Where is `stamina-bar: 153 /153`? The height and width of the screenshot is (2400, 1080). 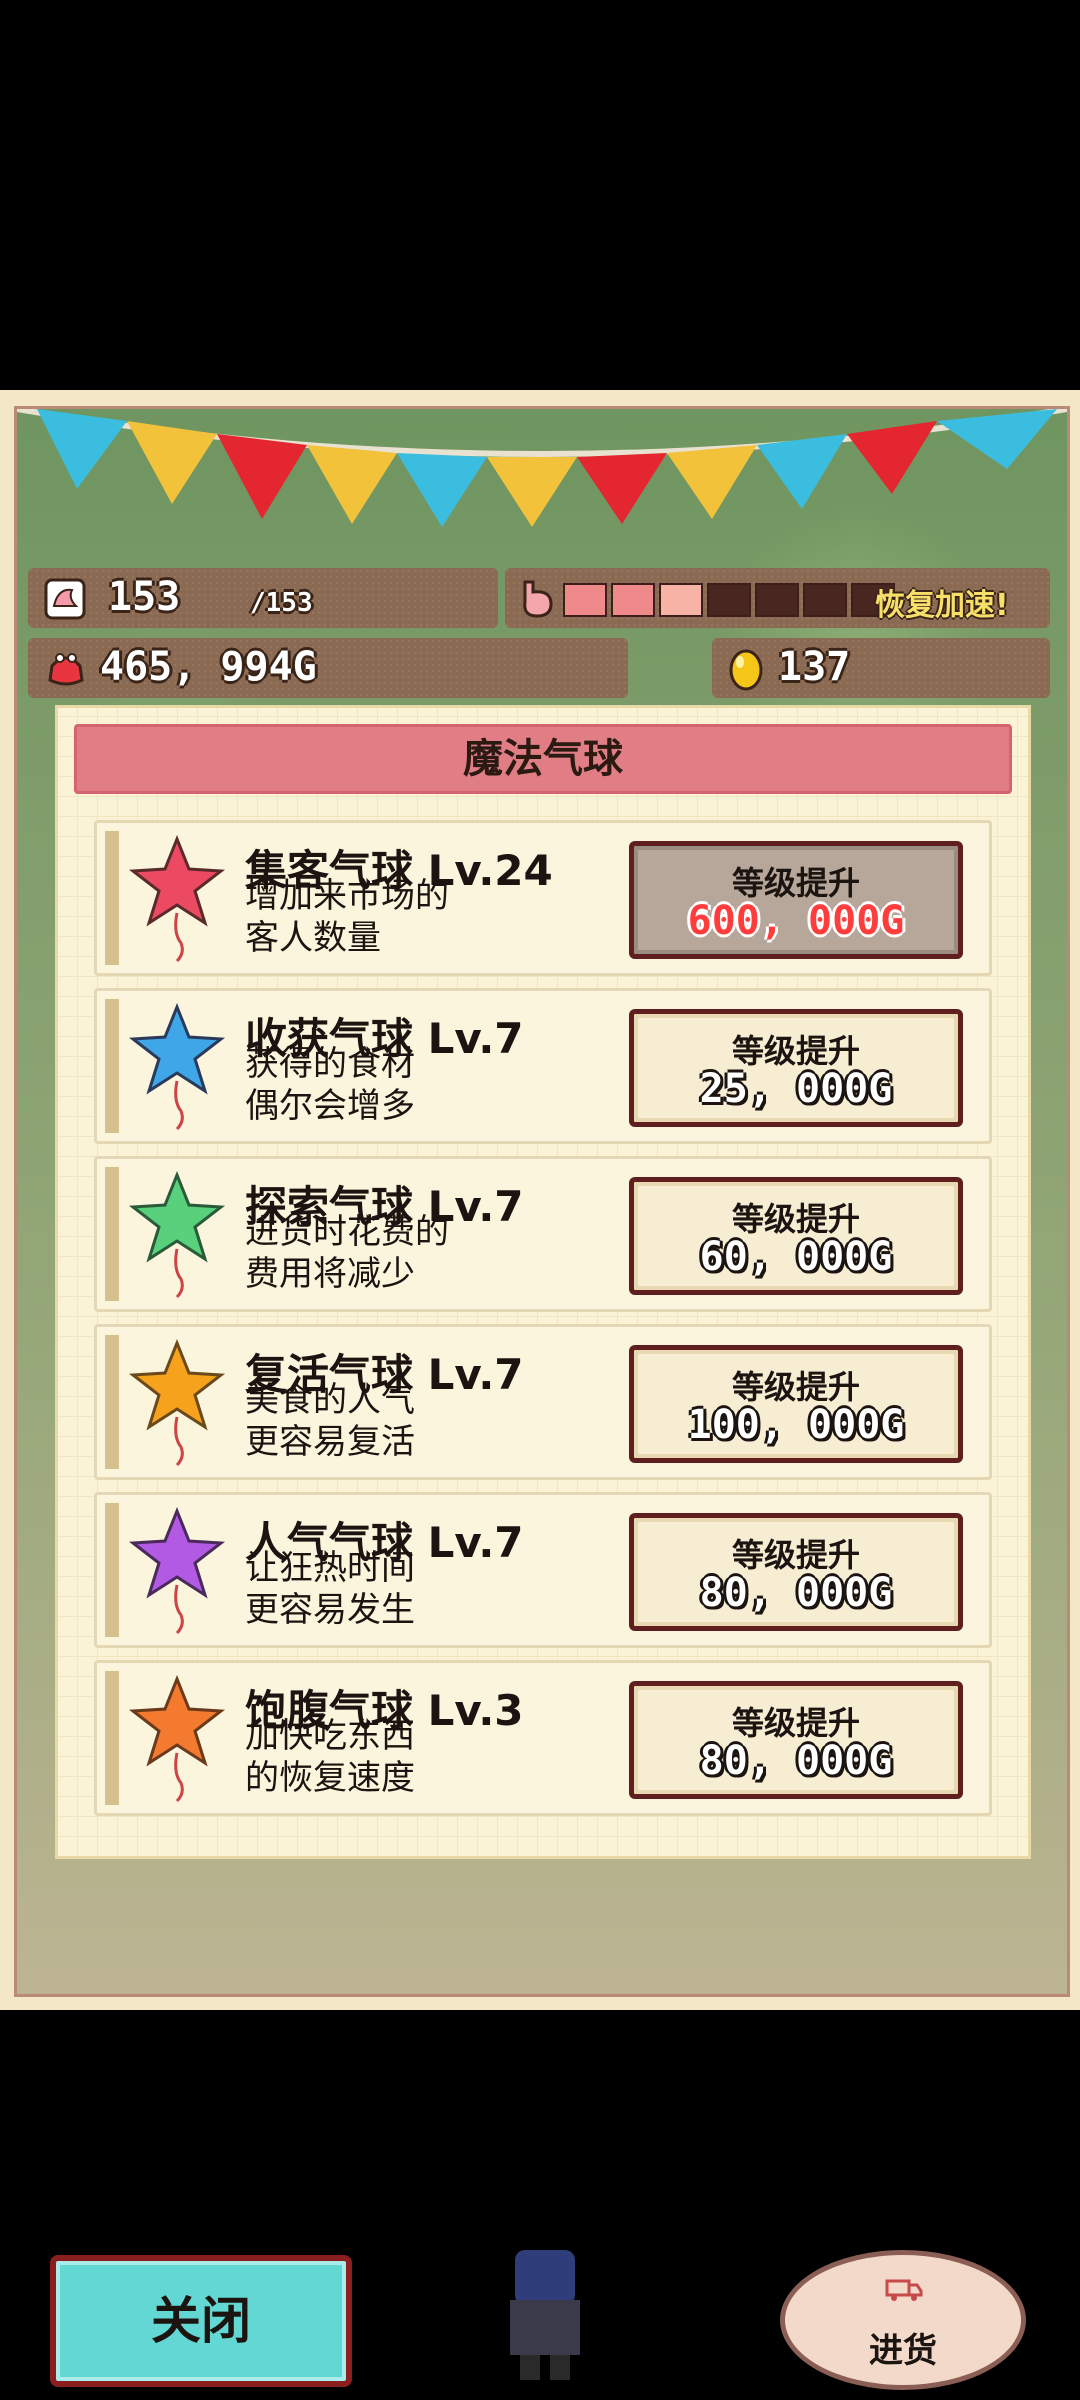
stamina-bar: 153 /153 is located at coordinates (263, 598).